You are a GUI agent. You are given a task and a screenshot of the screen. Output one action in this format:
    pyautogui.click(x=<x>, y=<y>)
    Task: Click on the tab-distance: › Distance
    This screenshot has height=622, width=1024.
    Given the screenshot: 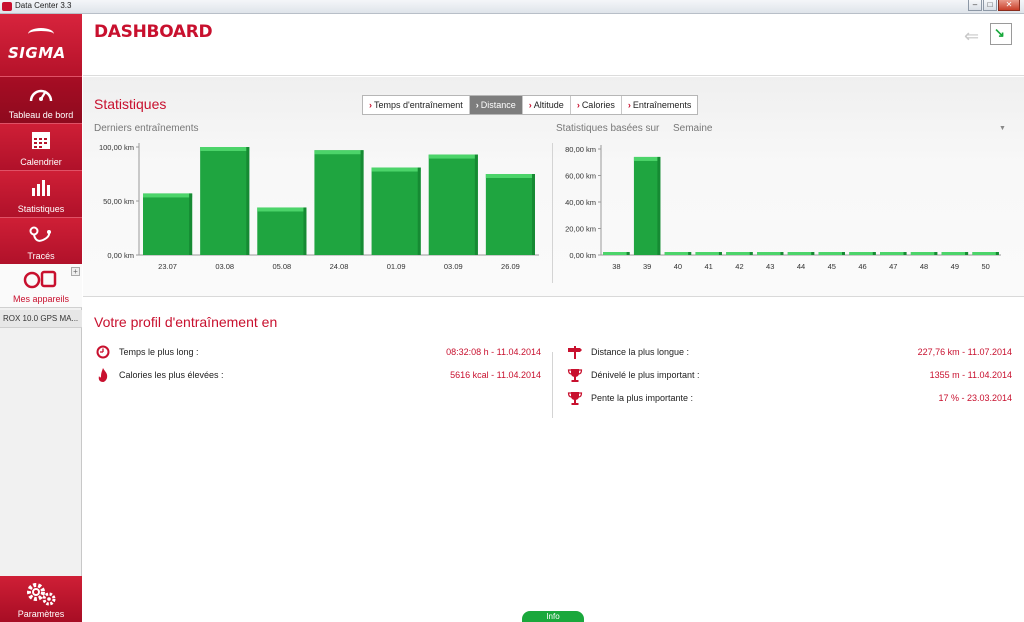 What is the action you would take?
    pyautogui.click(x=496, y=105)
    